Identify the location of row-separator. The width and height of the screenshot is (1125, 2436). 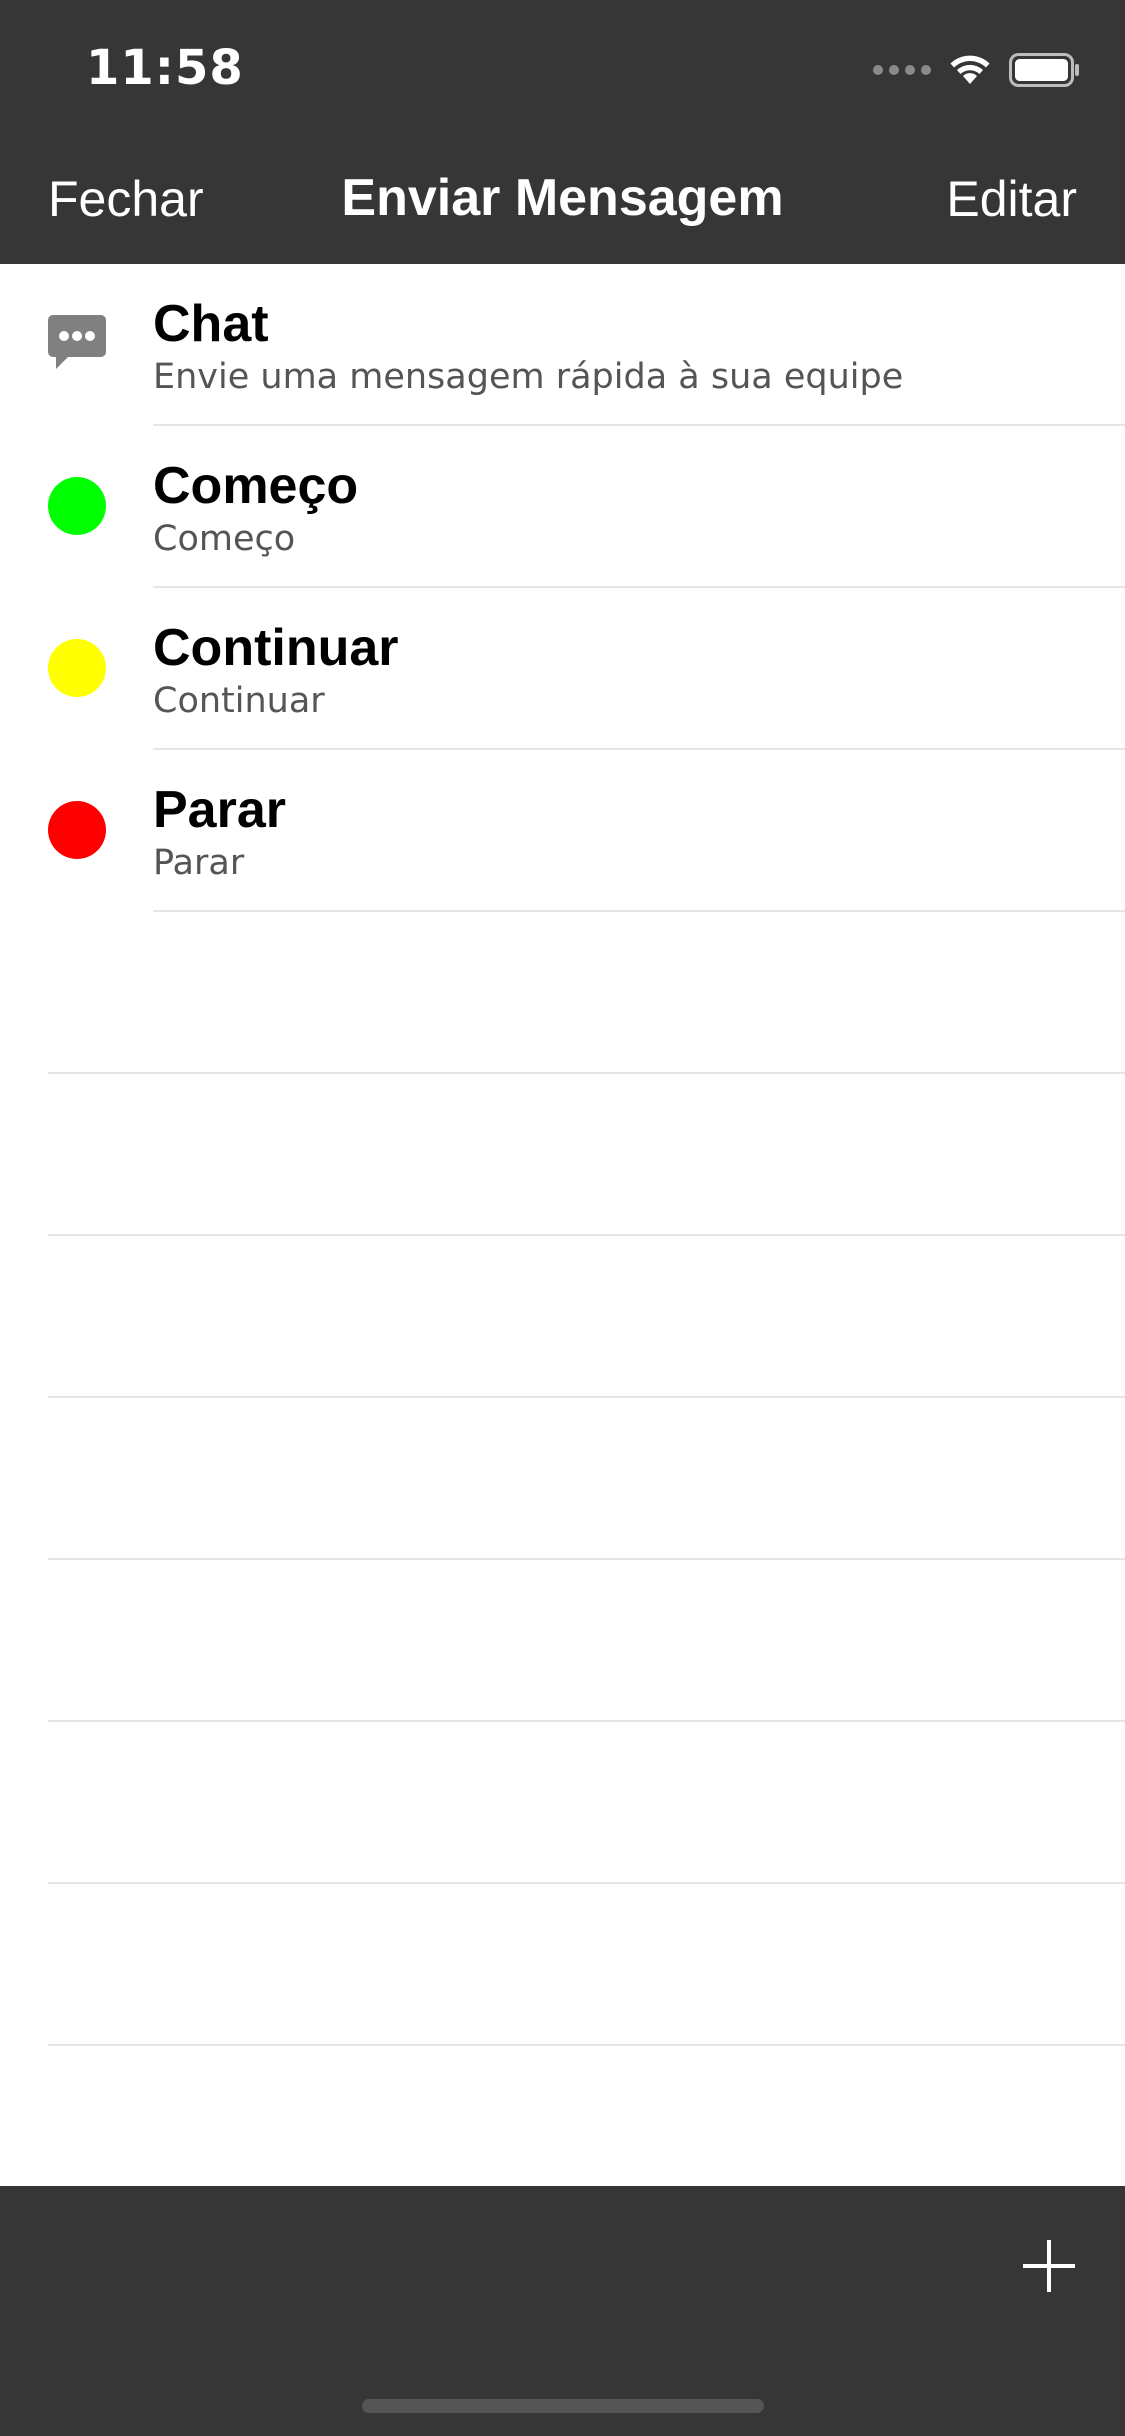
(586, 2045).